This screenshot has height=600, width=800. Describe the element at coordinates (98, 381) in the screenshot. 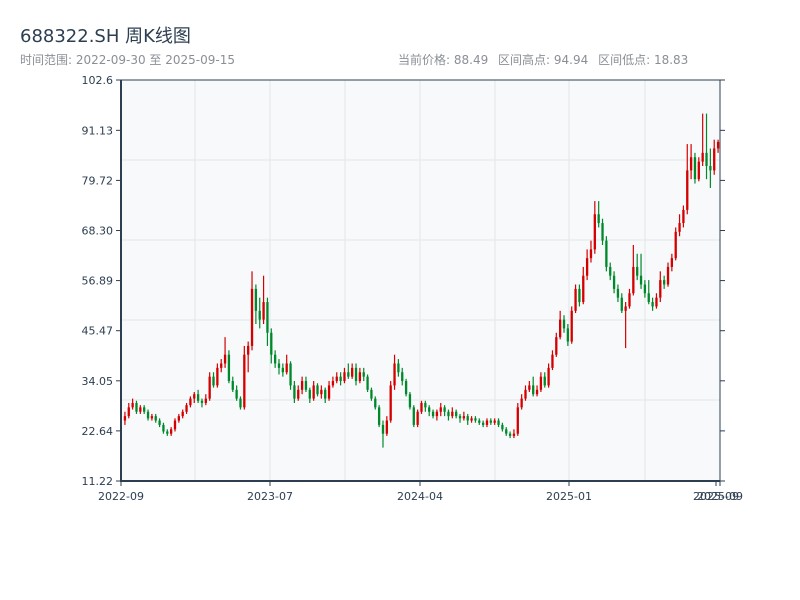

I see `y-tick-label: 34.05` at that location.